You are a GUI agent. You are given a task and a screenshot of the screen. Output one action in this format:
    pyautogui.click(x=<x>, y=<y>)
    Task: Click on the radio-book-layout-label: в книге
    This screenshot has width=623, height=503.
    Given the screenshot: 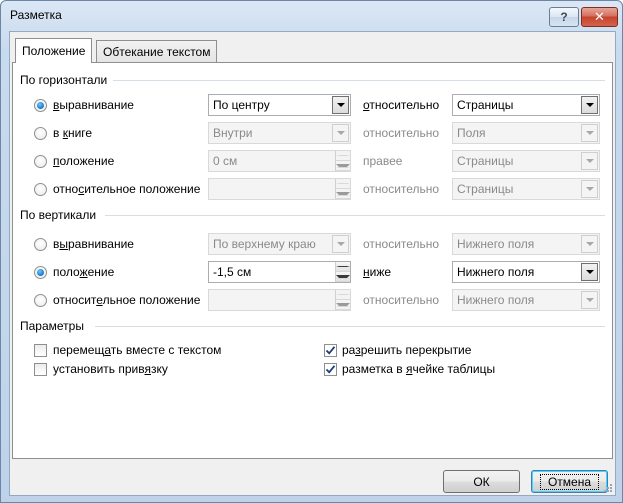 What is the action you would take?
    pyautogui.click(x=73, y=133)
    